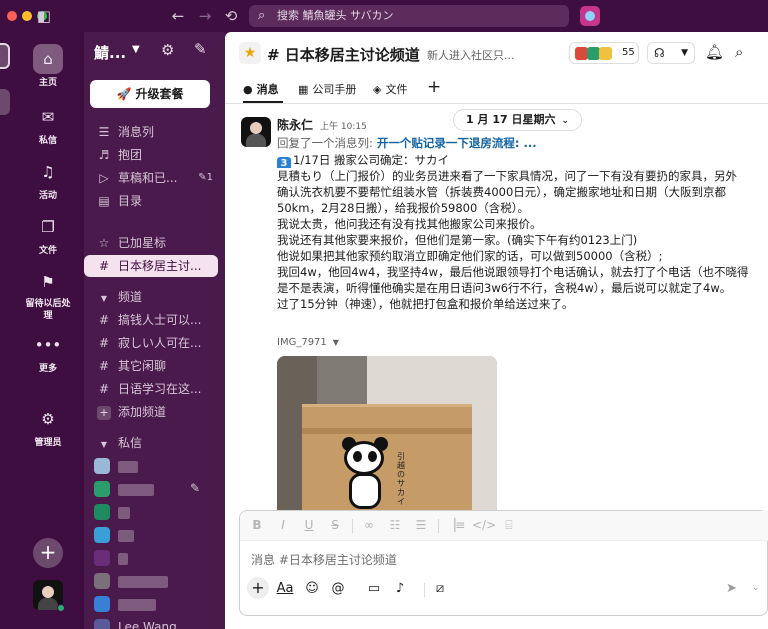 Image resolution: width=768 pixels, height=629 pixels. Describe the element at coordinates (434, 87) in the screenshot. I see `add-tab-button: +` at that location.